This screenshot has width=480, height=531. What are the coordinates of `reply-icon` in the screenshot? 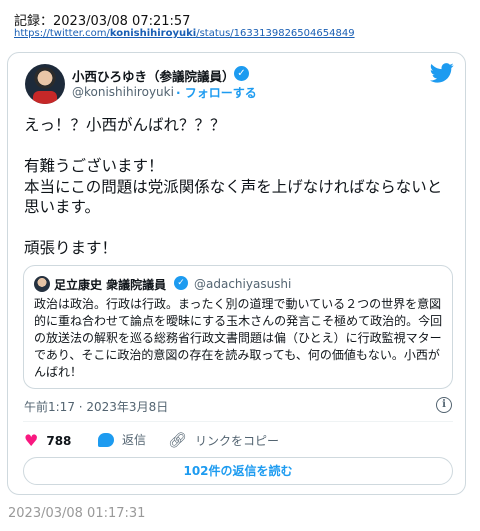 It's located at (106, 439).